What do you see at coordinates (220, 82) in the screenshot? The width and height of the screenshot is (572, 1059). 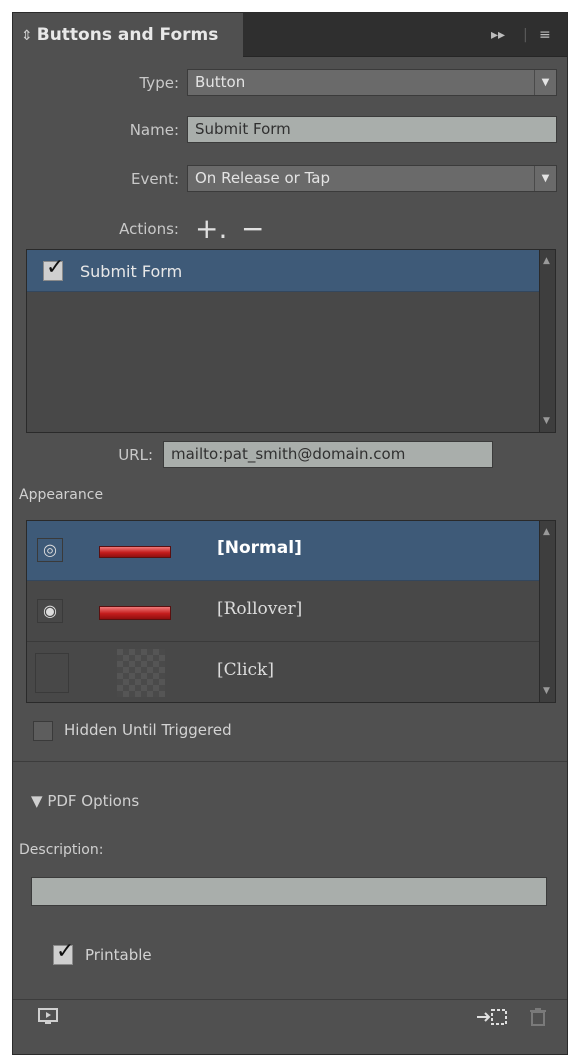 I see `type-value: Button` at bounding box center [220, 82].